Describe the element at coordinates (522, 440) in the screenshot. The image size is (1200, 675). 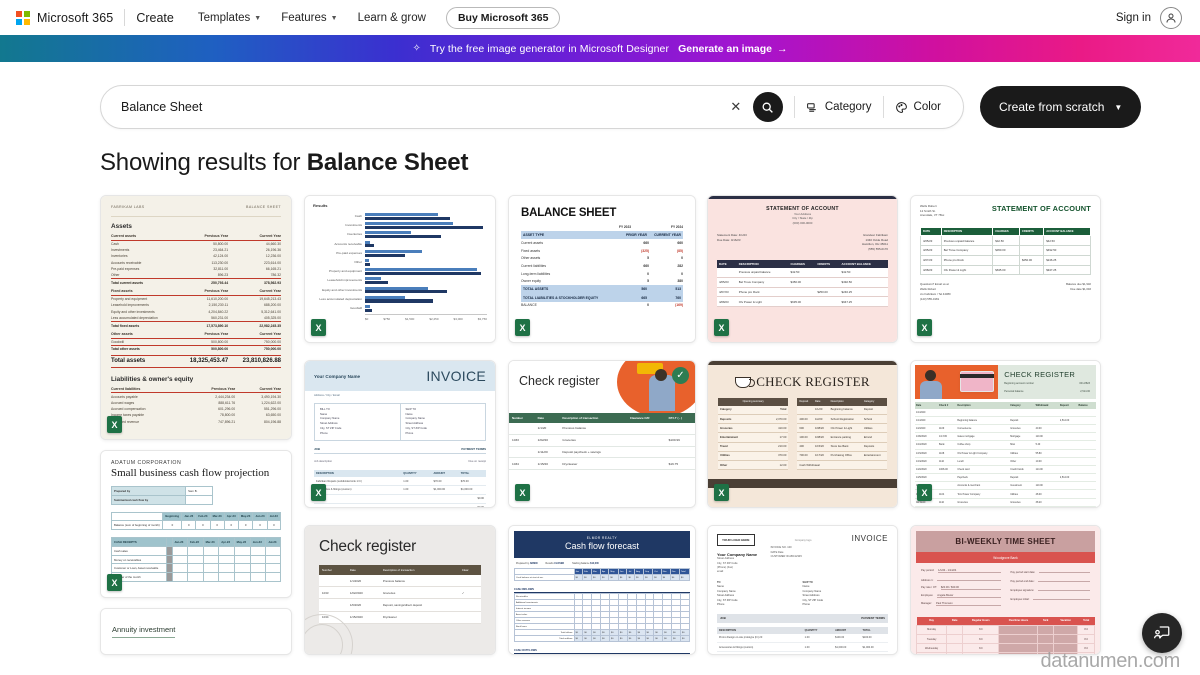
I see `table-cell: 1033` at that location.